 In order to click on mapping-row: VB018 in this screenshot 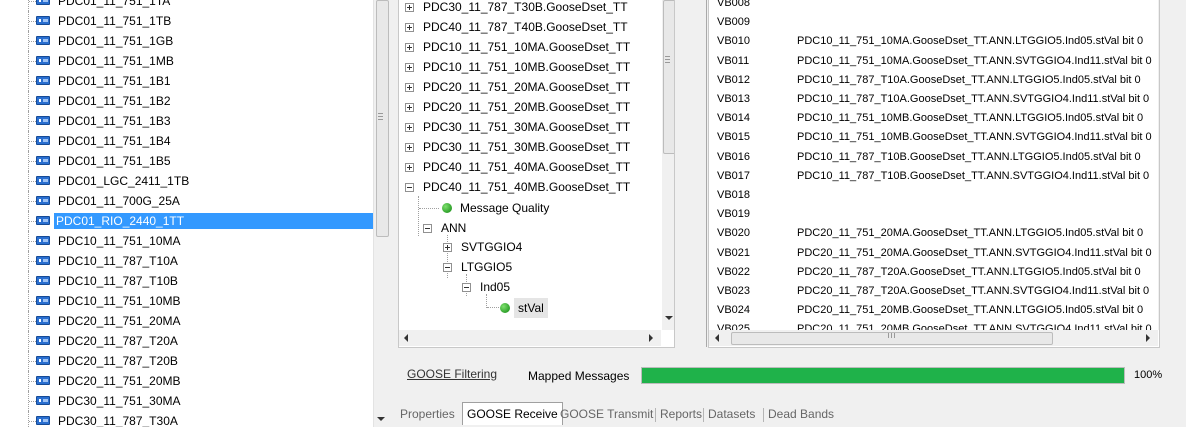, I will do `click(932, 195)`.